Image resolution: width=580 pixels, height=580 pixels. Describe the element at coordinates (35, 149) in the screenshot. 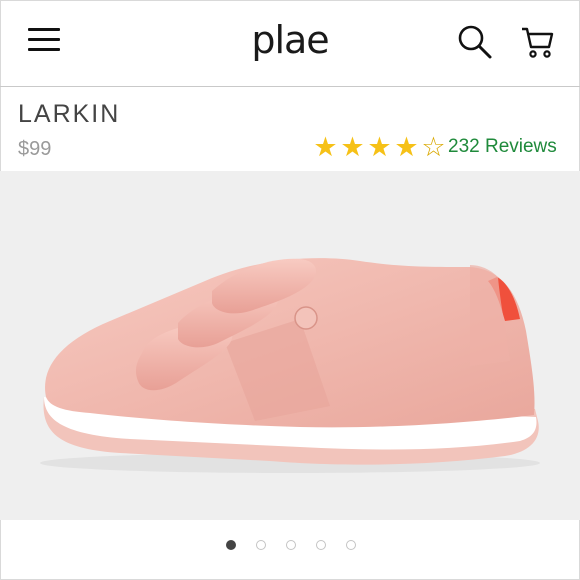

I see `product-price: $99` at that location.